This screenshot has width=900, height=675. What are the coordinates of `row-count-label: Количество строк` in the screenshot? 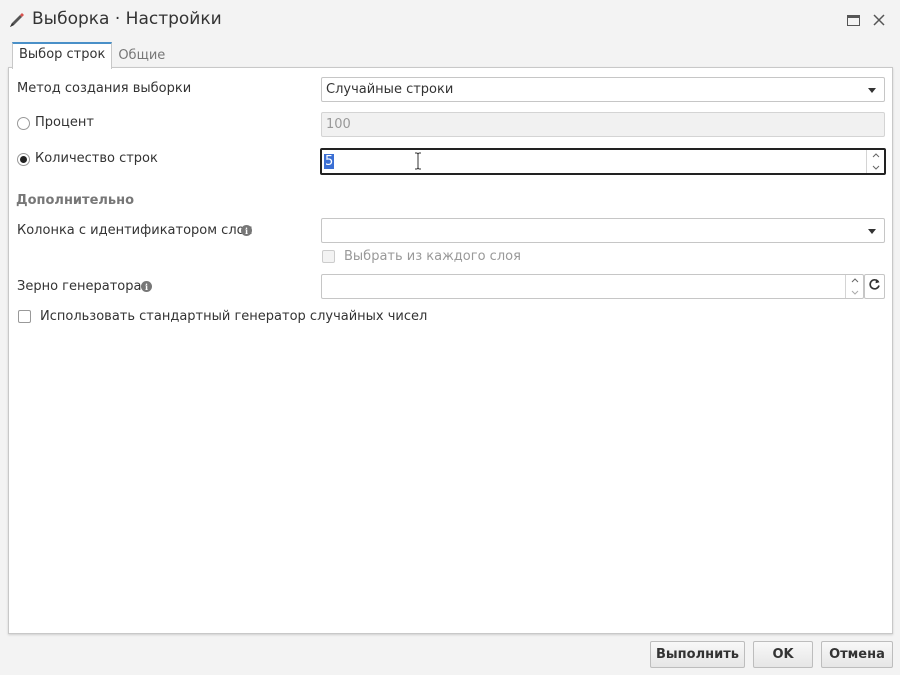 It's located at (96, 158).